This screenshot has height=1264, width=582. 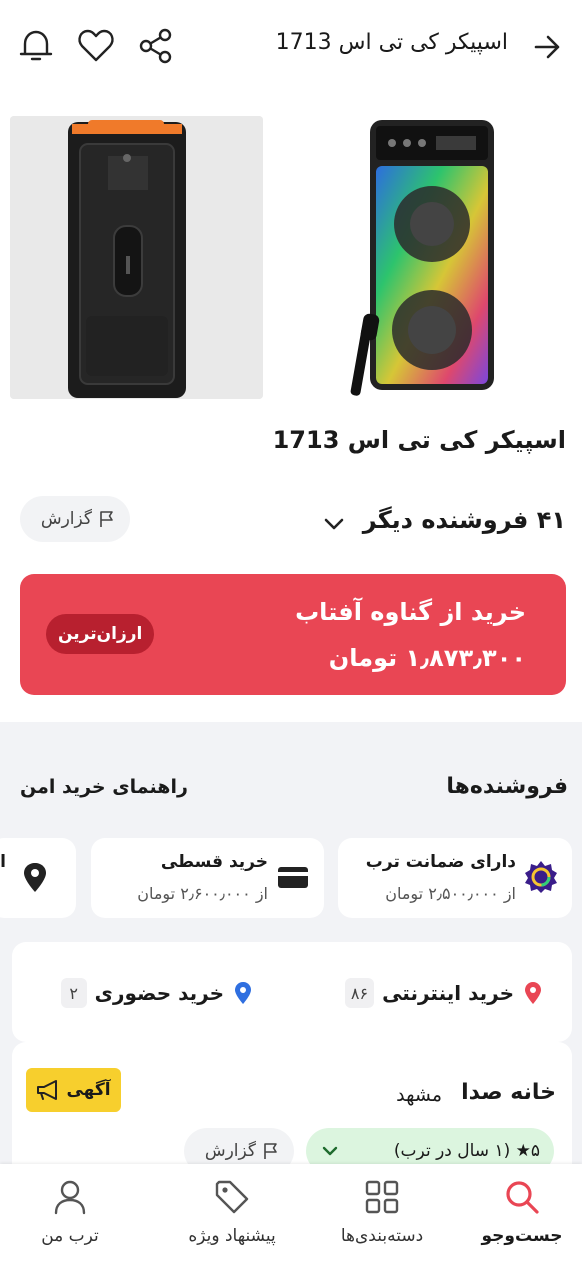 I want to click on inperson-purchase-label: خرید حضوری, so click(x=159, y=993).